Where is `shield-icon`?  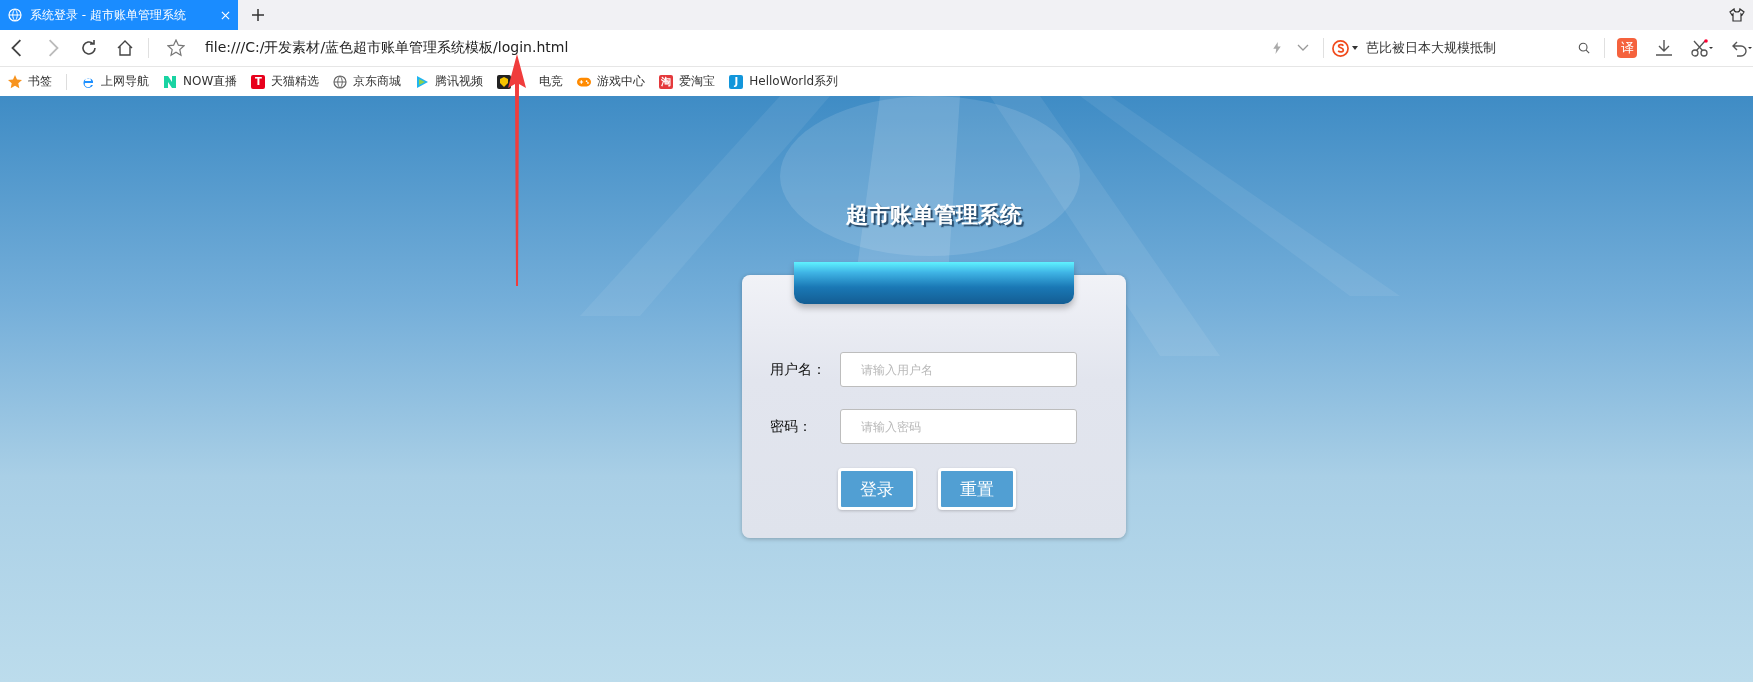
shield-icon is located at coordinates (504, 81).